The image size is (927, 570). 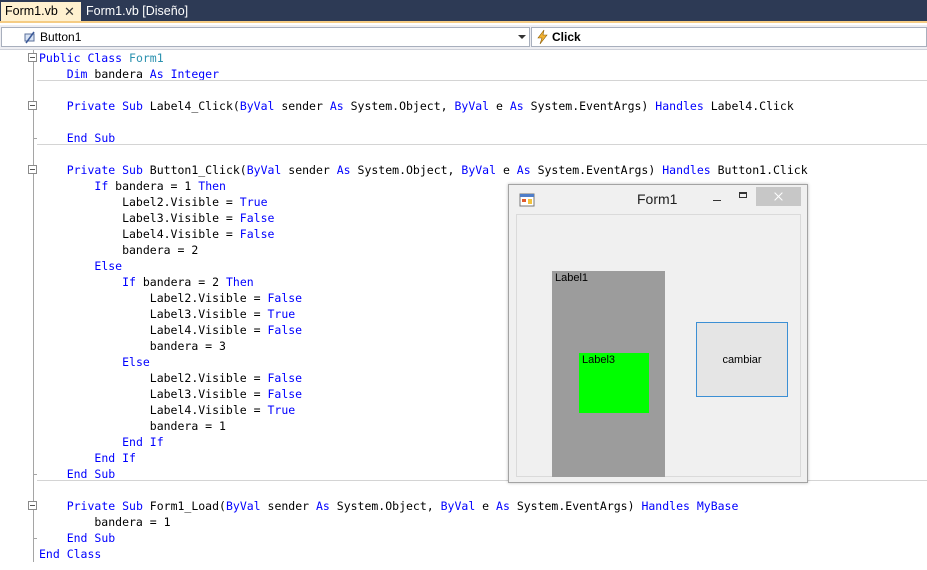 I want to click on code-token: bandera = 1, so click(x=132, y=426).